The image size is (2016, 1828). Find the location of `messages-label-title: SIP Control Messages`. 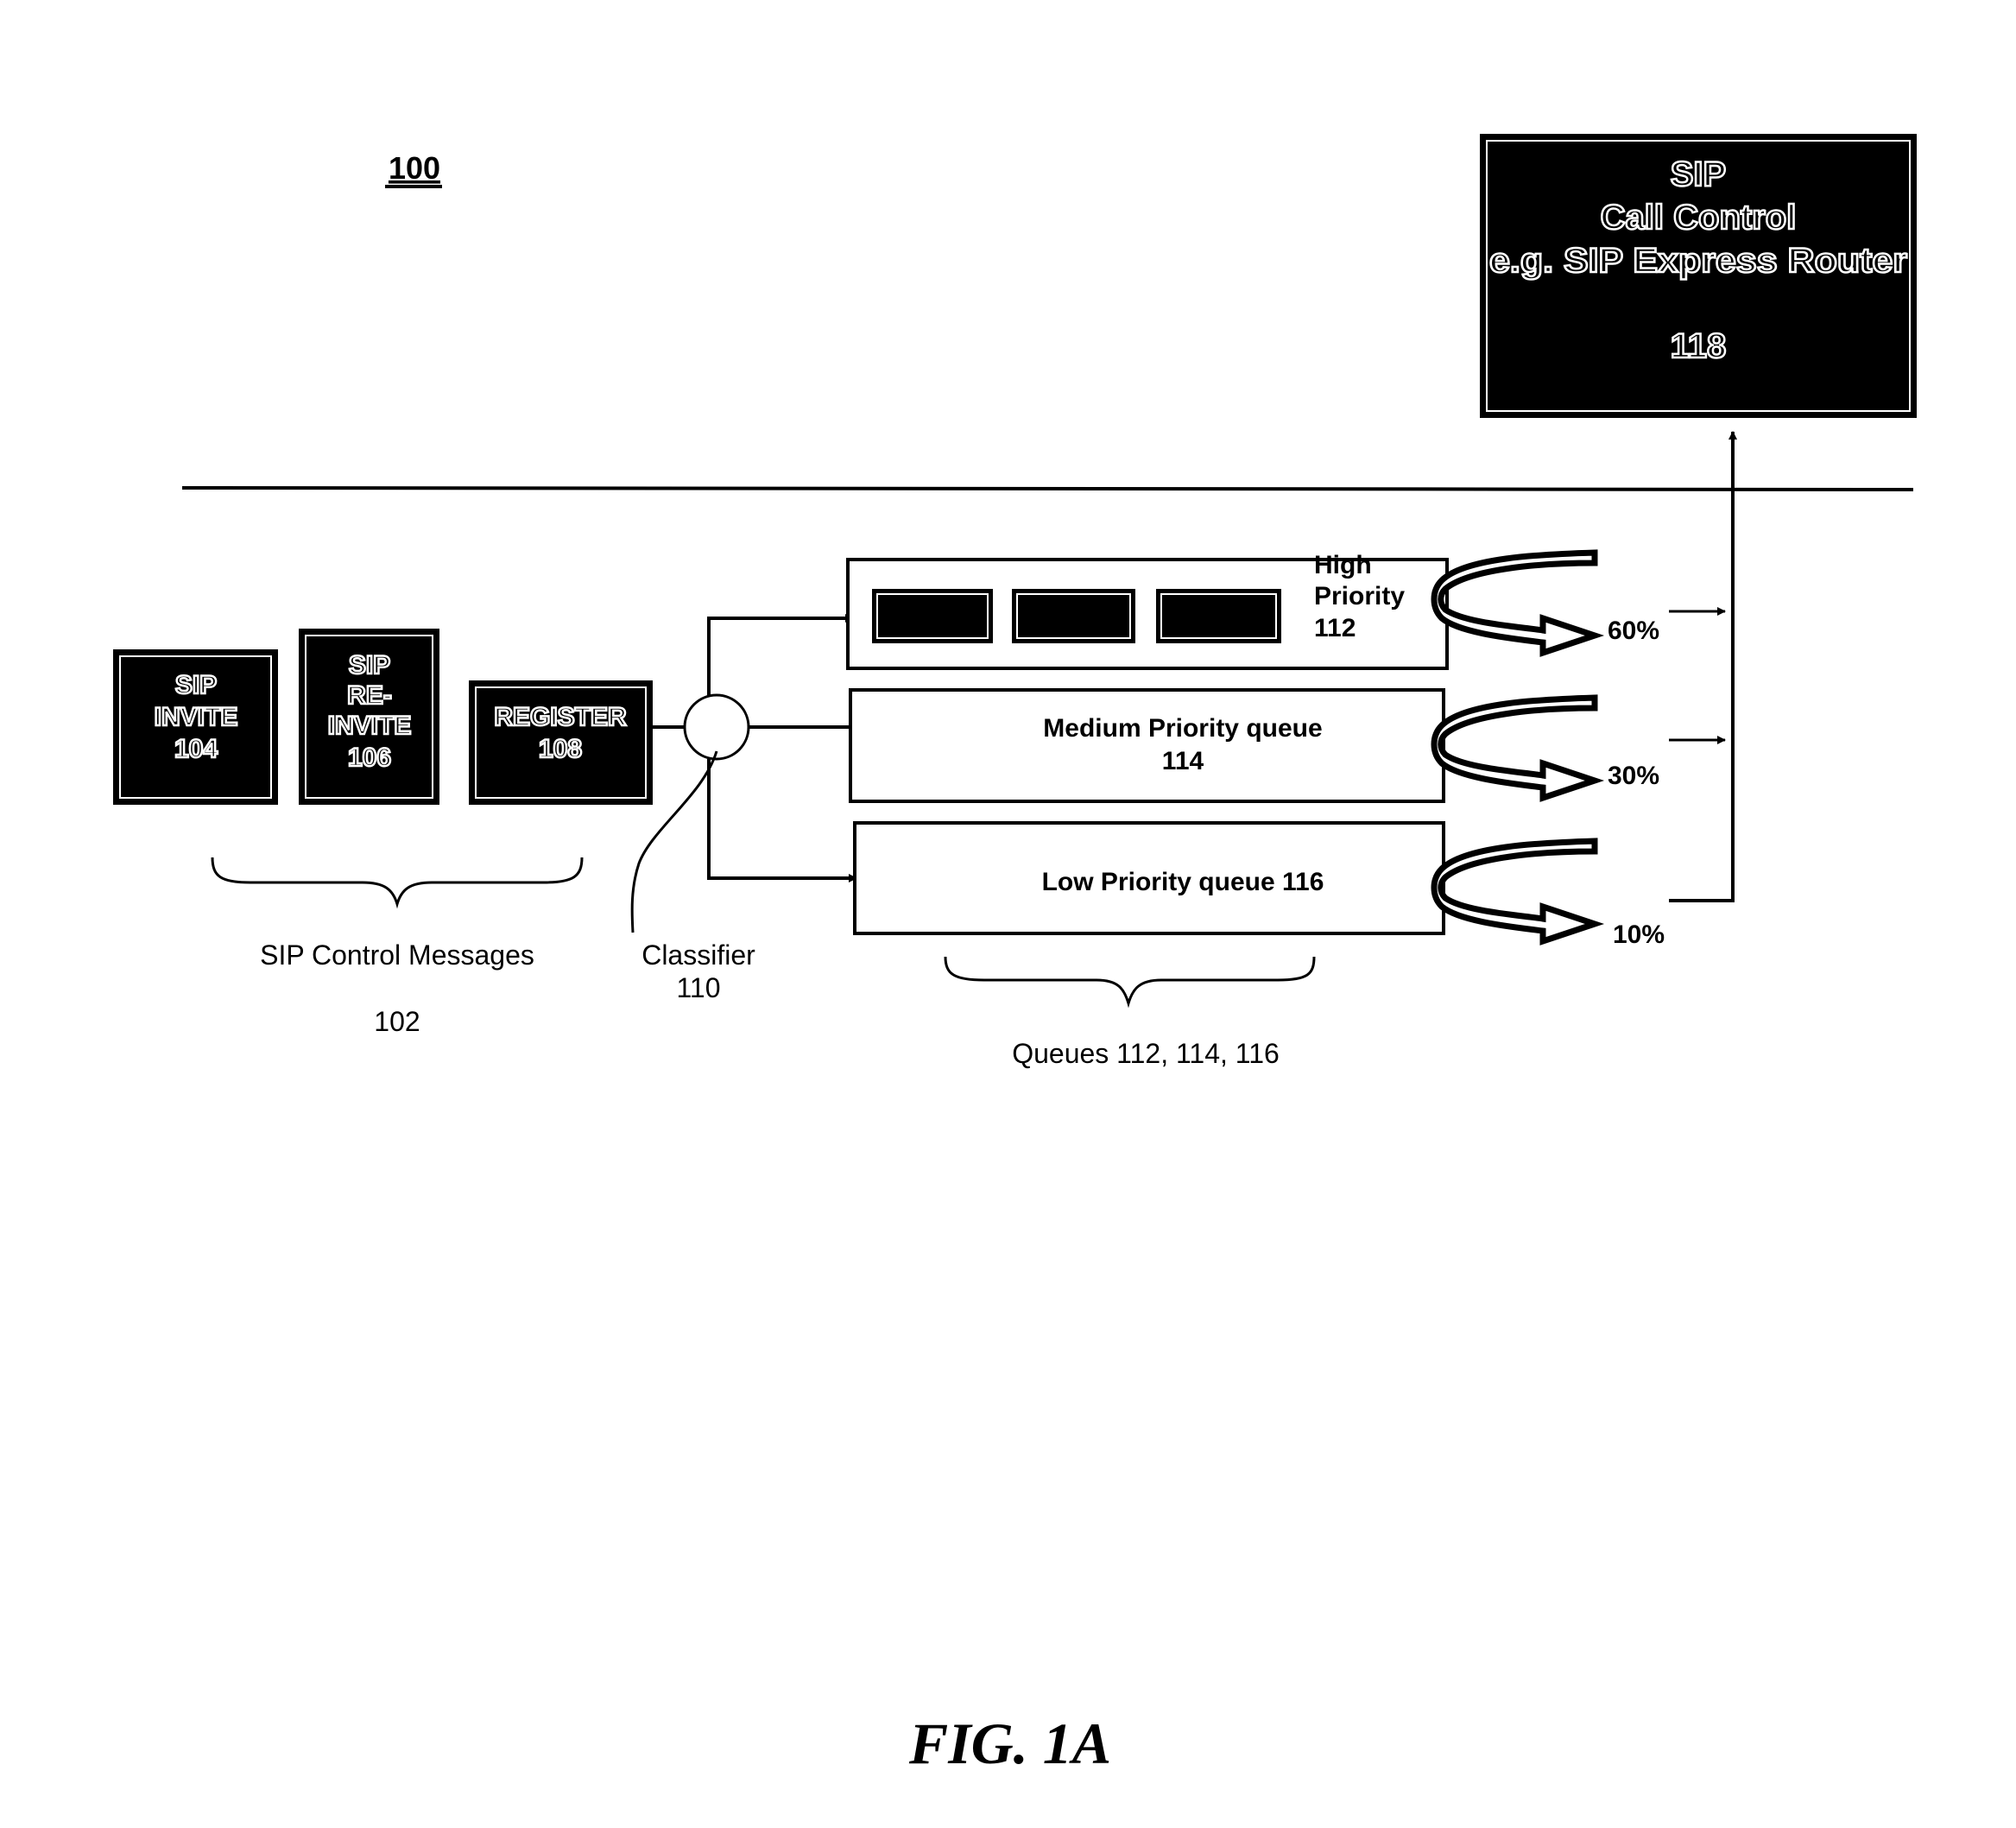

messages-label-title: SIP Control Messages is located at coordinates (397, 955).